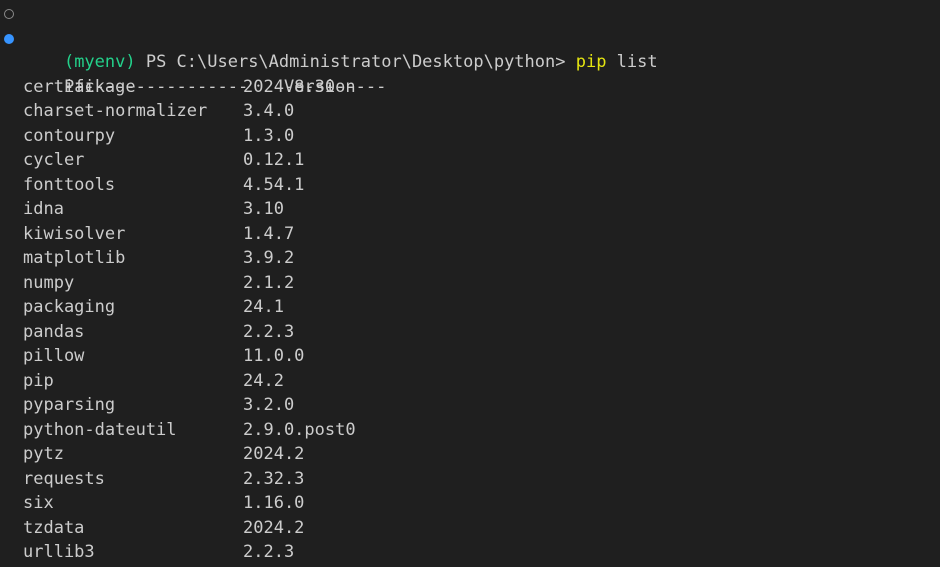 The image size is (940, 567). Describe the element at coordinates (470, 209) in the screenshot. I see `package-row: idna 3.10` at that location.